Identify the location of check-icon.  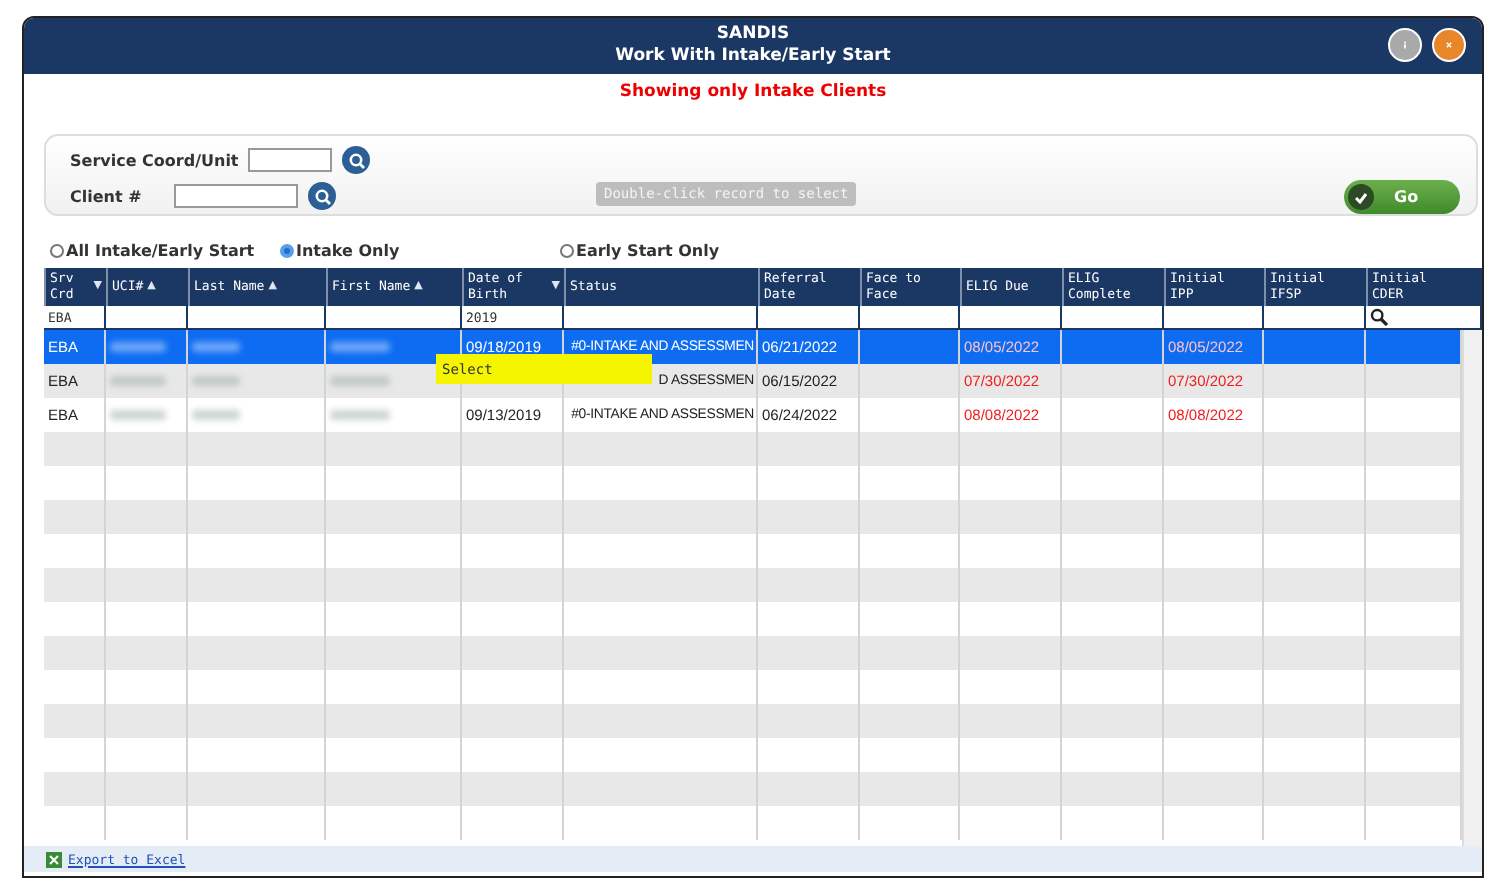
(1361, 197).